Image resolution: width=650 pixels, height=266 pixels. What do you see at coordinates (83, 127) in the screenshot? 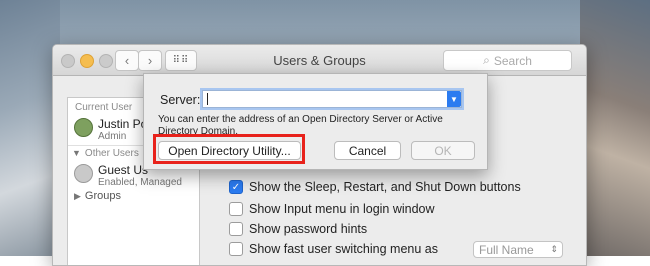
I see `avatar` at bounding box center [83, 127].